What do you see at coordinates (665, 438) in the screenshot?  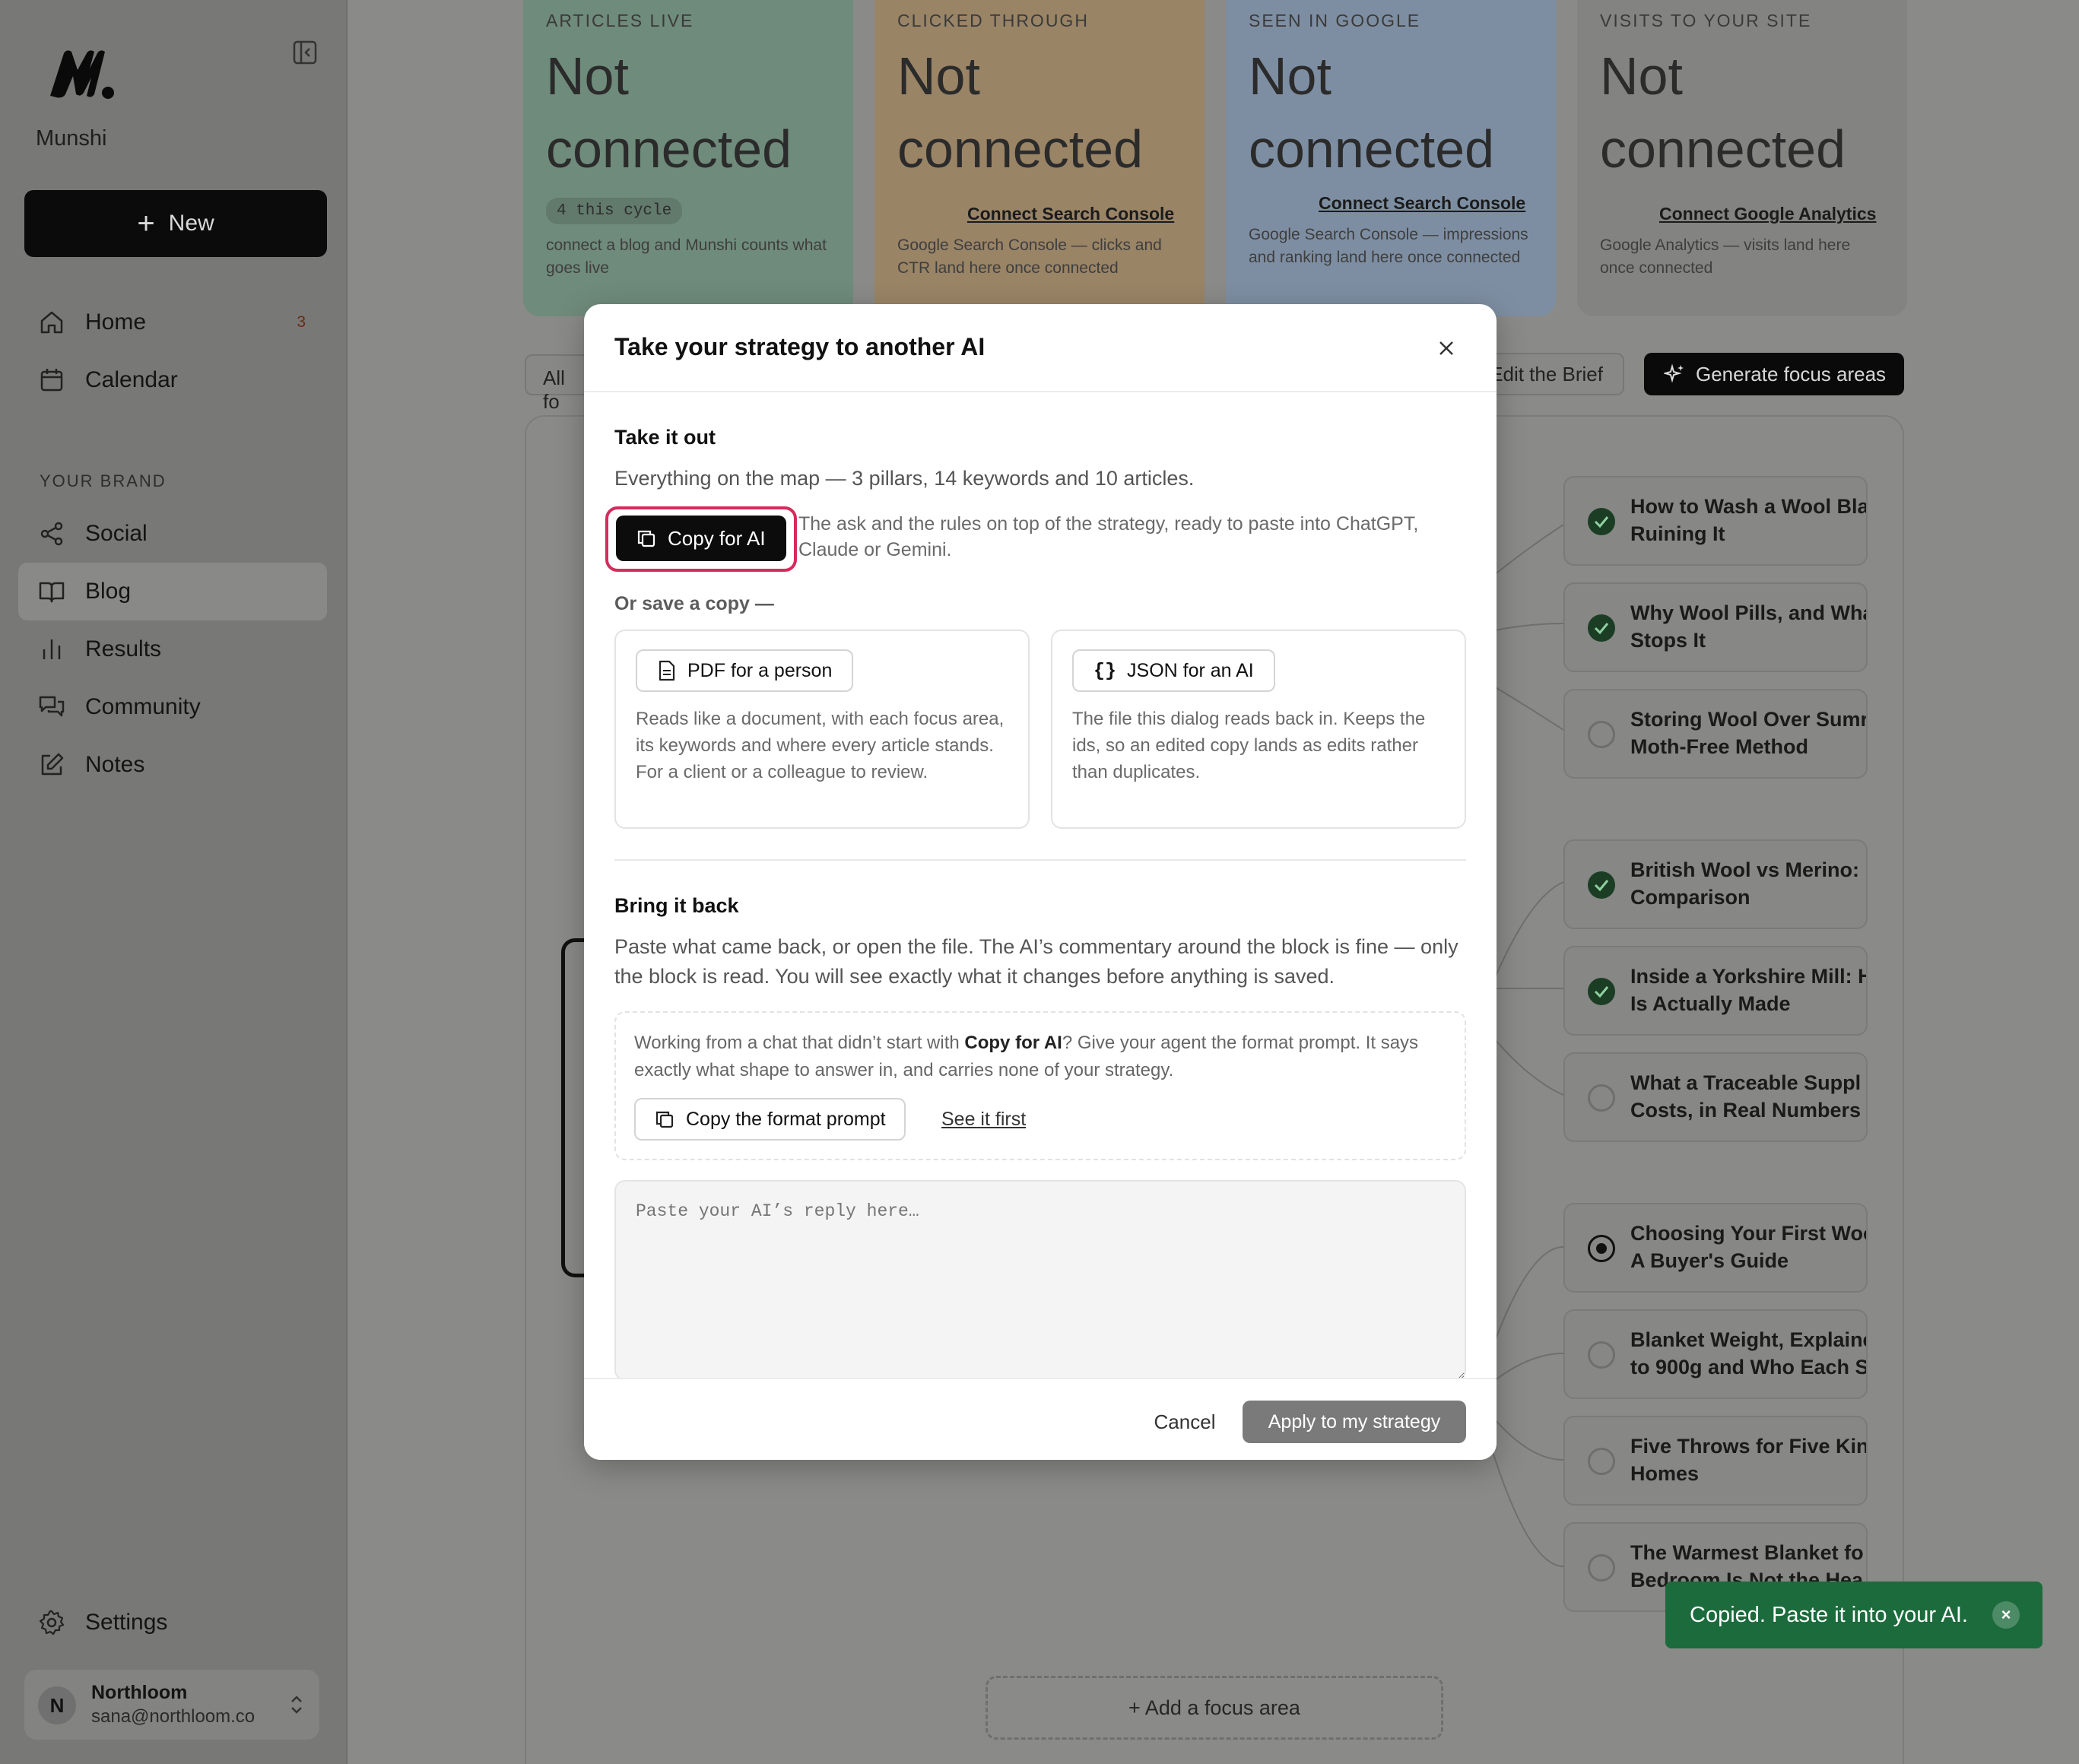 I see `take-it-out-title: Take it out` at bounding box center [665, 438].